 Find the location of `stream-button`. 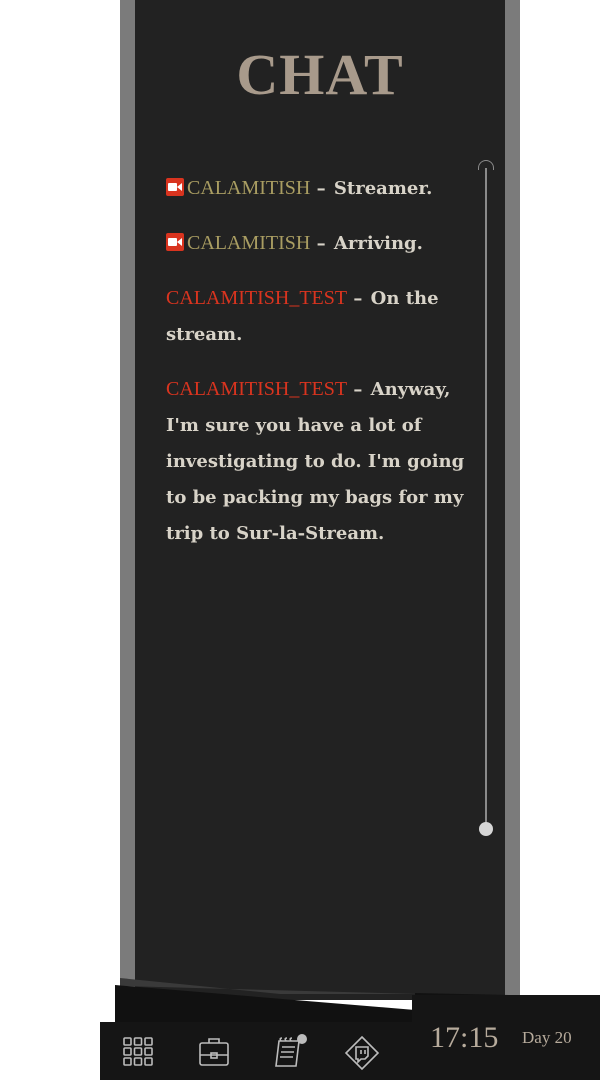

stream-button is located at coordinates (362, 1053).